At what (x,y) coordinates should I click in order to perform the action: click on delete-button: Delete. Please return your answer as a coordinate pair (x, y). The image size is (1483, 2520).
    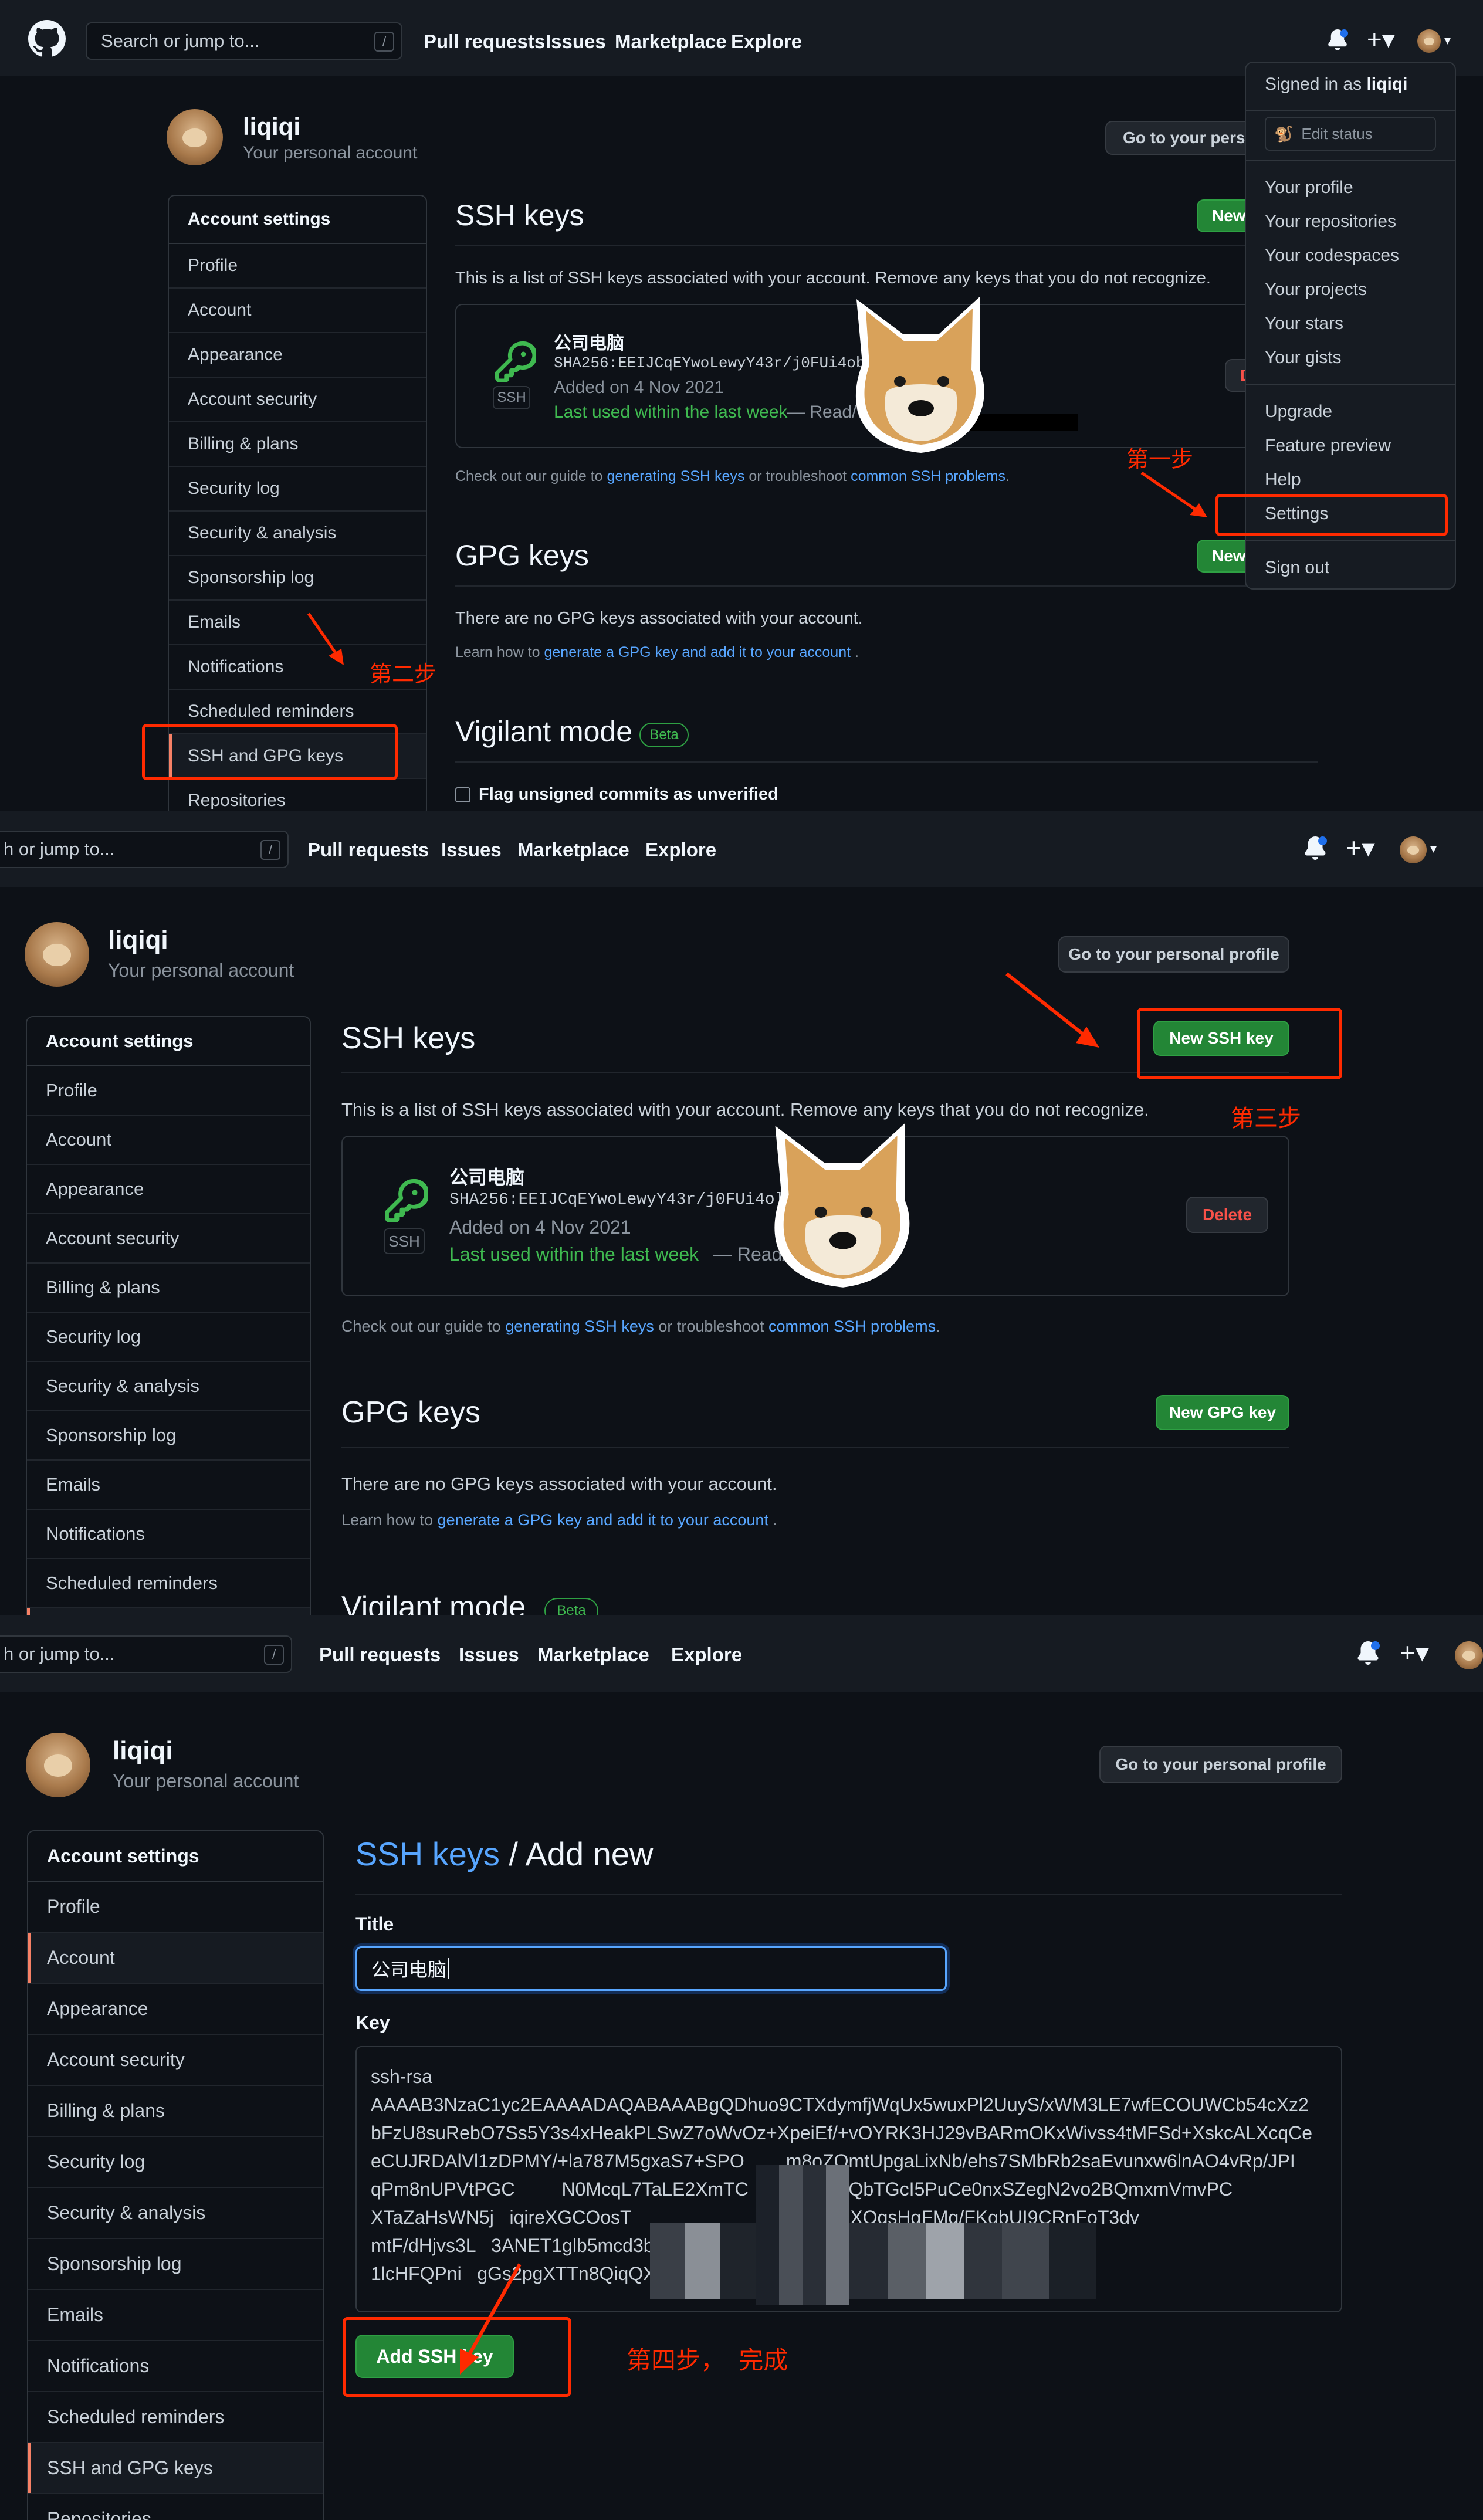
    Looking at the image, I should click on (1227, 1215).